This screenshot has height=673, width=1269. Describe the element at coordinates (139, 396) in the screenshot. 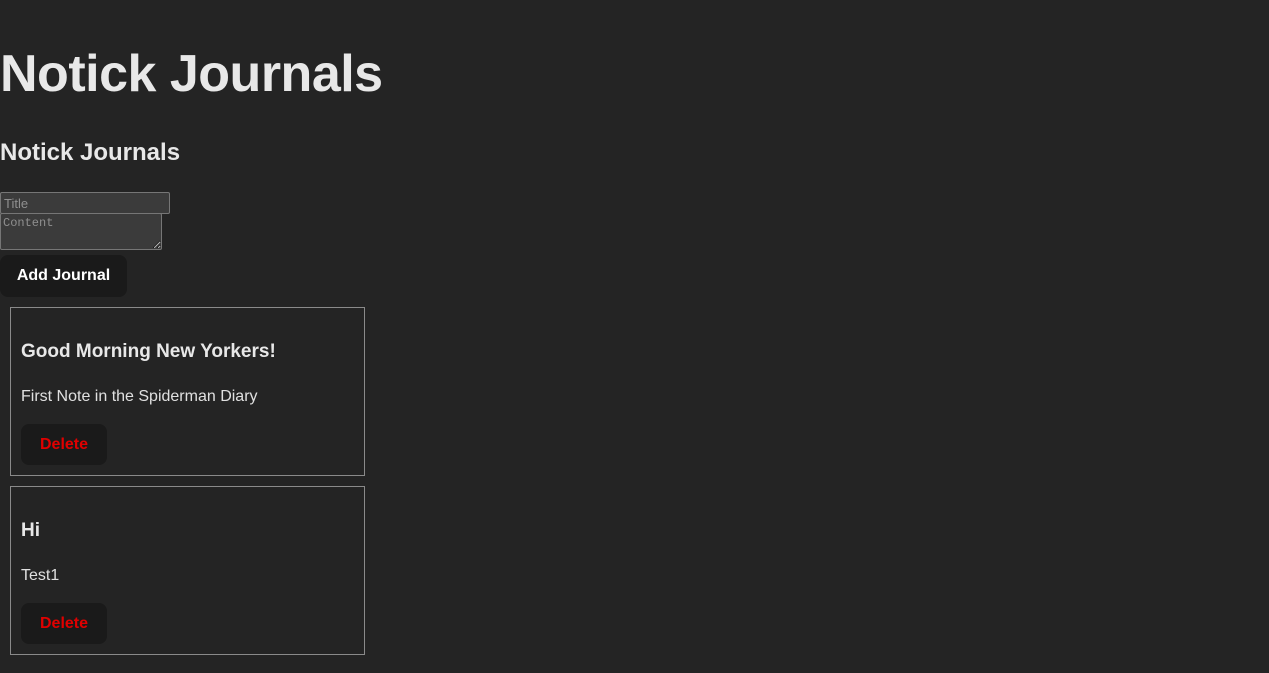

I see `journal-content: First Note in the Spiderman Diary` at that location.